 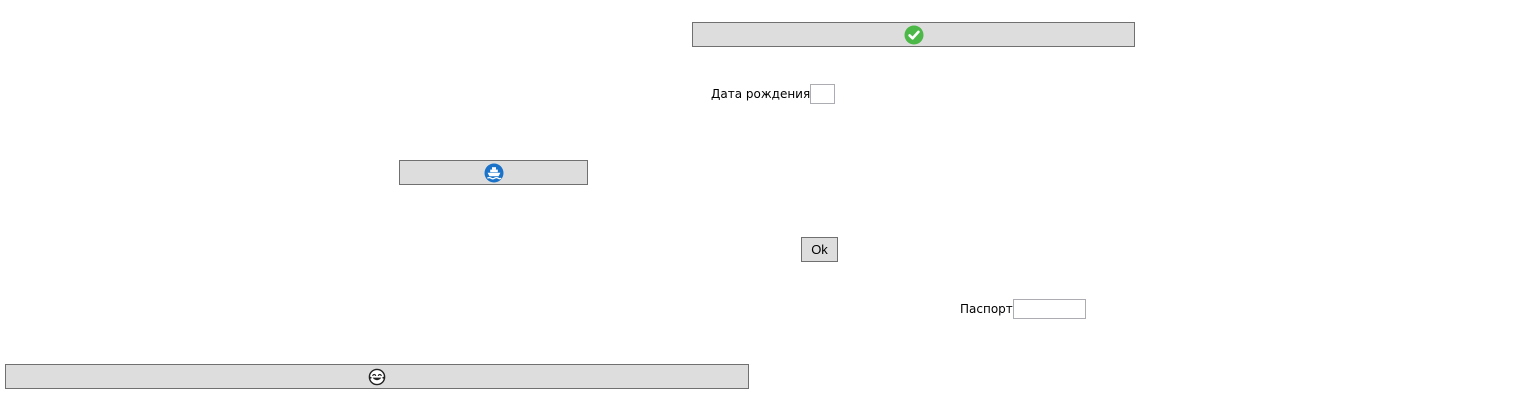 I want to click on ok-button: Ok, so click(x=819, y=249).